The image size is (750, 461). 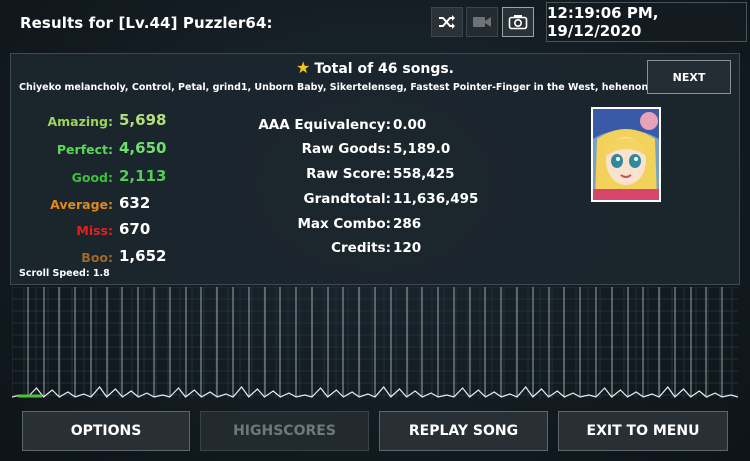 I want to click on total-songs: ★ Total of 46 songs., so click(x=375, y=67).